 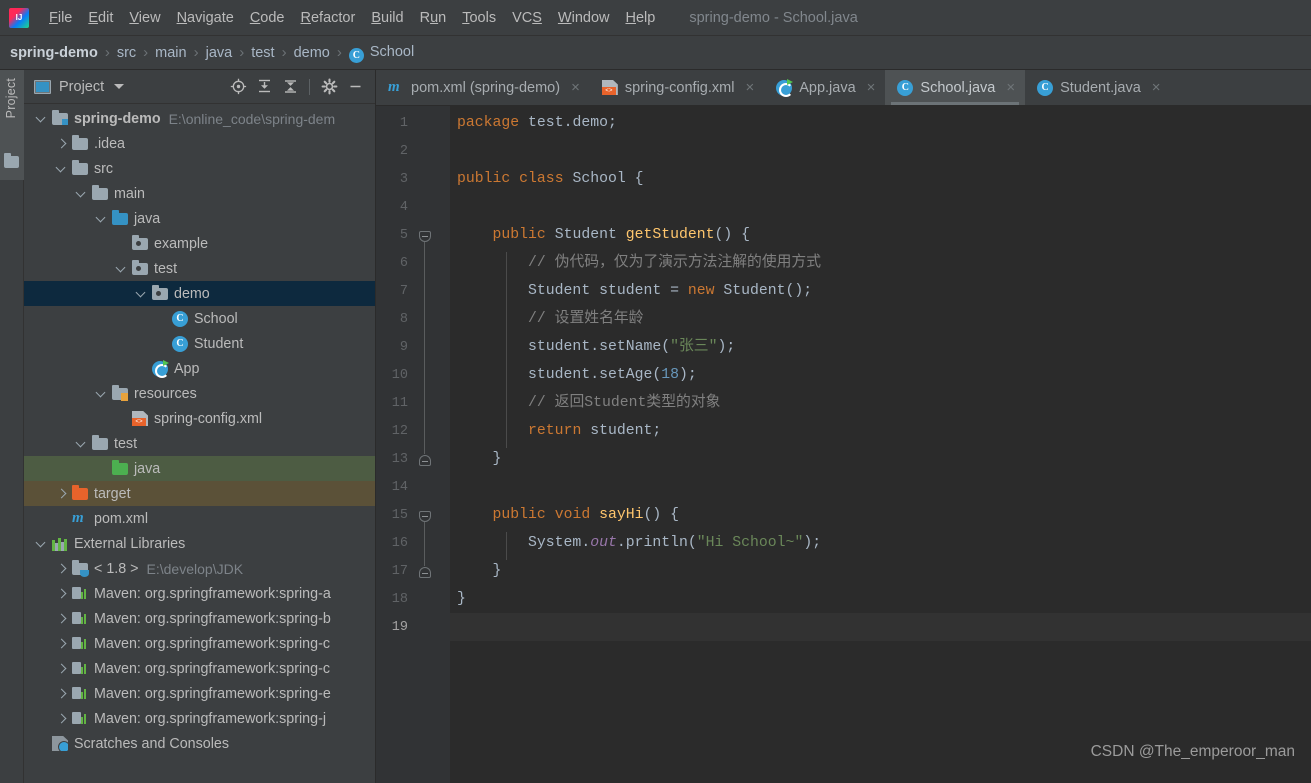 What do you see at coordinates (144, 18) in the screenshot?
I see `menu-item-view: View` at bounding box center [144, 18].